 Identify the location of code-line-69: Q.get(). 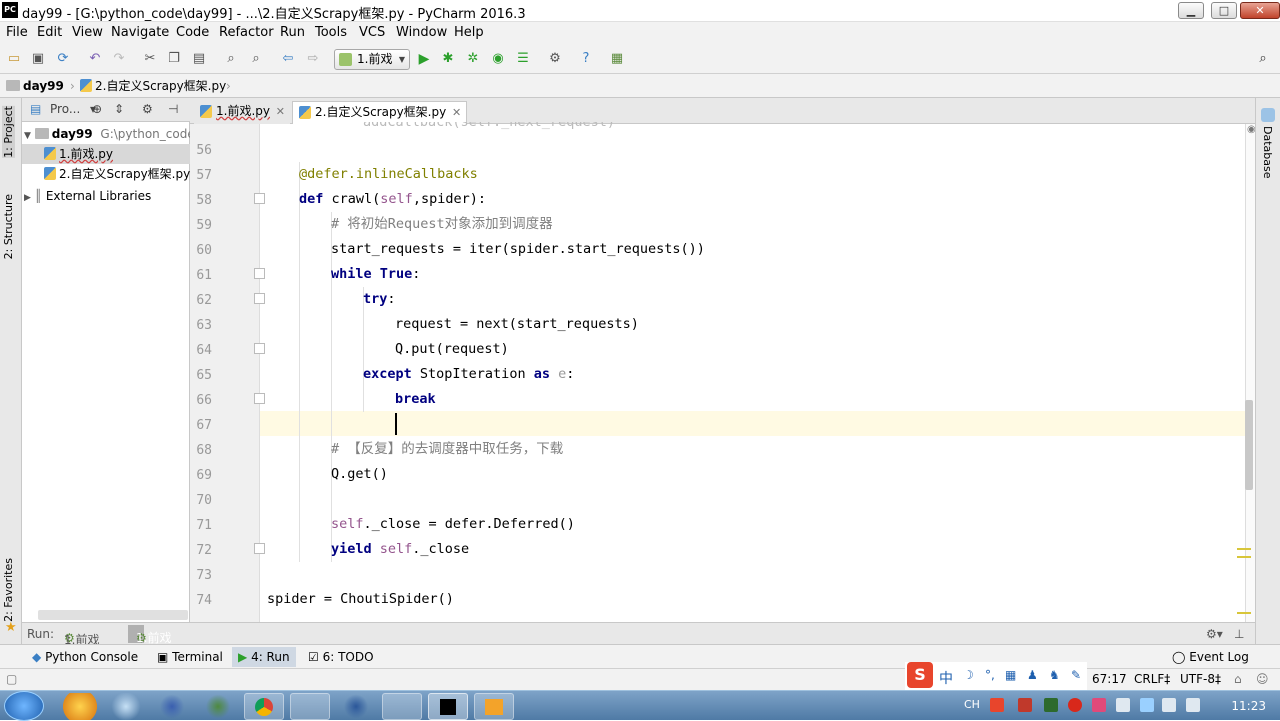
(359, 474).